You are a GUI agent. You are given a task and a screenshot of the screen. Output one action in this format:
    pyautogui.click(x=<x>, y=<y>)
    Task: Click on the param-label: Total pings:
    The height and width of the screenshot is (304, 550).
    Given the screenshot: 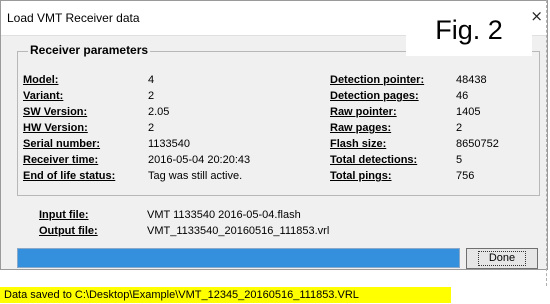 What is the action you would take?
    pyautogui.click(x=361, y=176)
    